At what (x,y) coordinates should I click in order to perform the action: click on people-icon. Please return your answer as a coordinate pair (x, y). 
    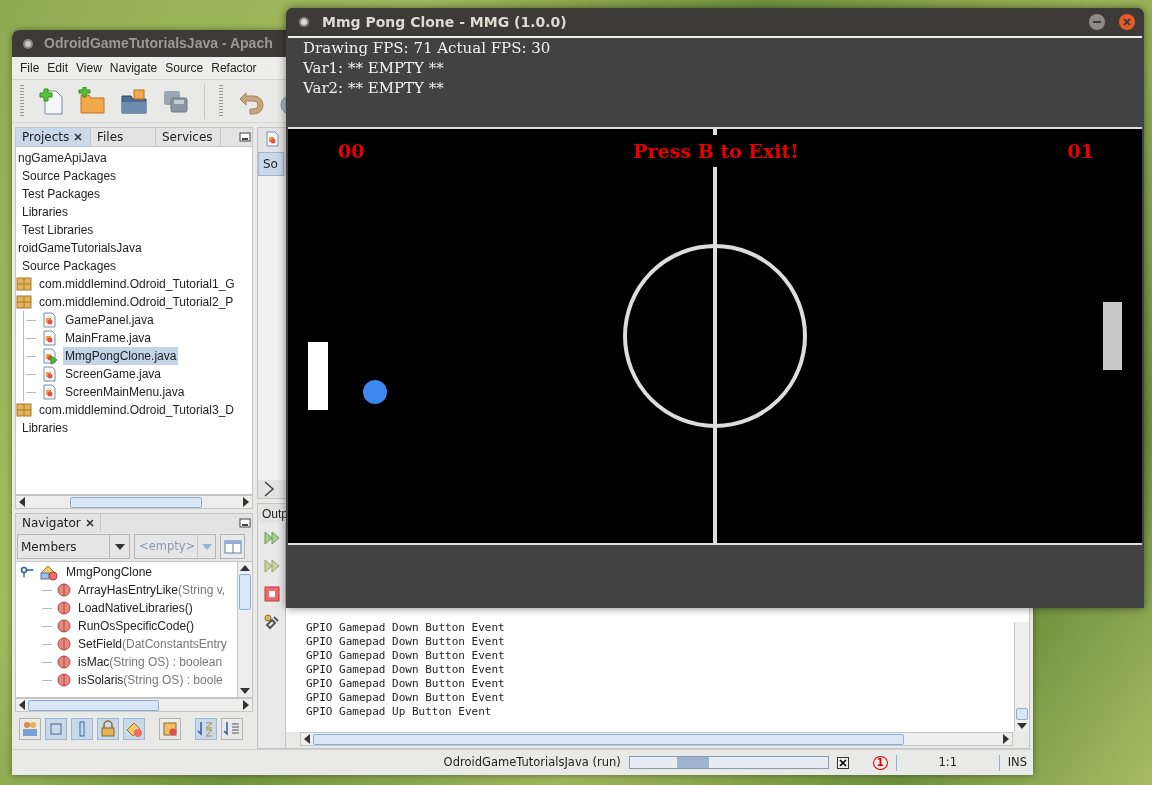
    Looking at the image, I should click on (30, 729).